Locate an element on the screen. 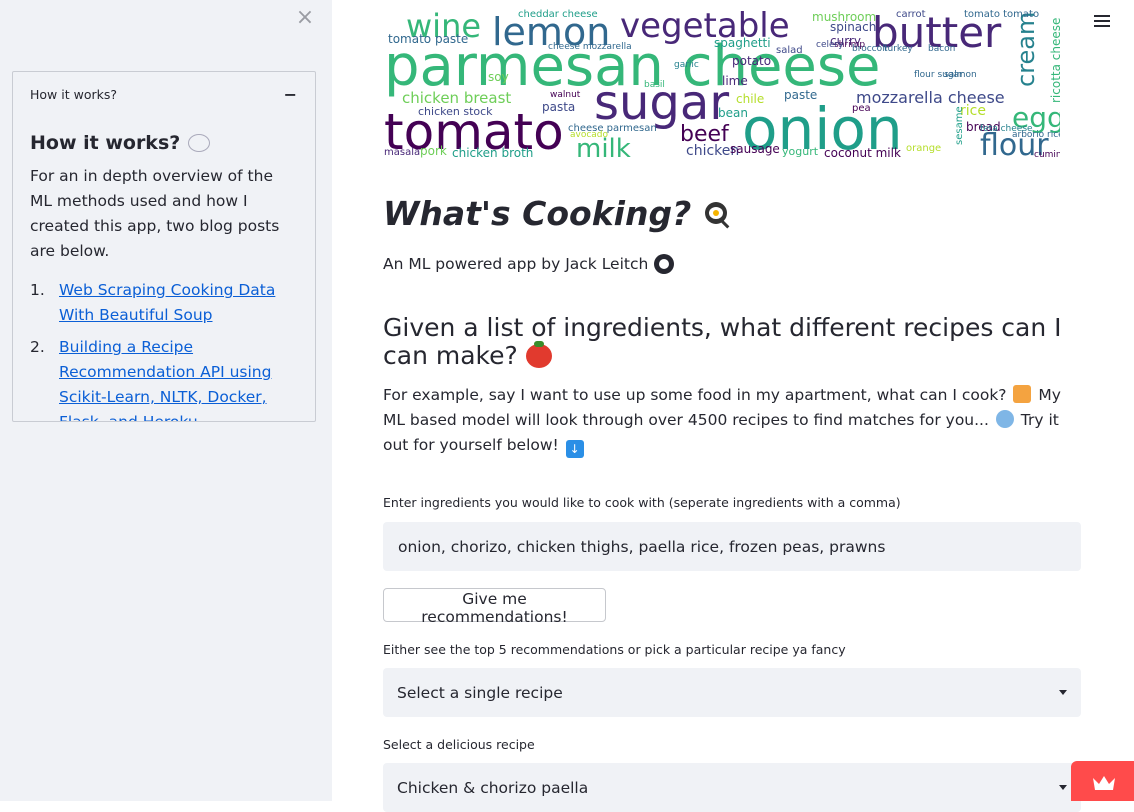 This screenshot has height=812, width=1134. wordcloud-word: basil is located at coordinates (654, 85).